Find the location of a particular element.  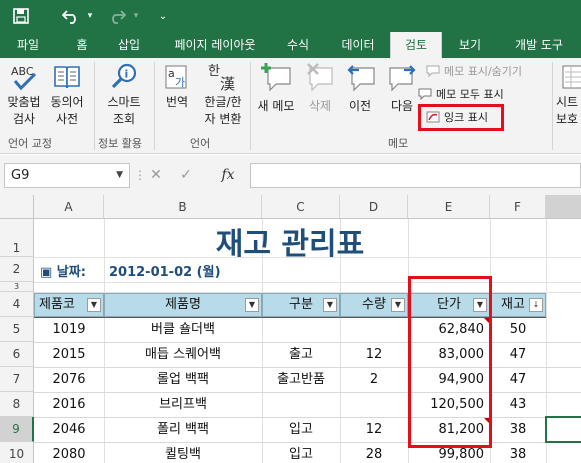

smart-lookup-icon: i is located at coordinates (124, 76).